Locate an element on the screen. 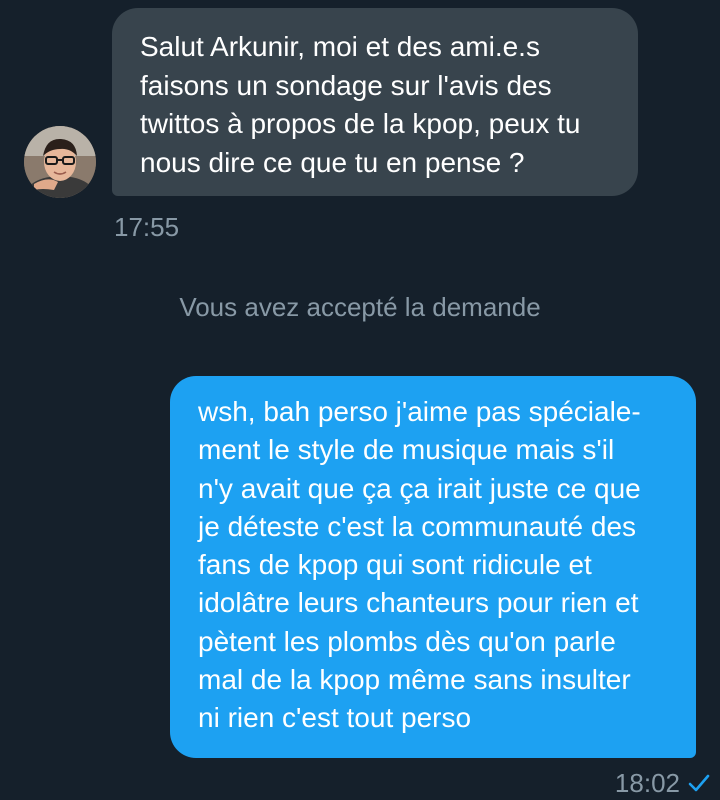  received-message-timestamp: 17:55 is located at coordinates (147, 227).